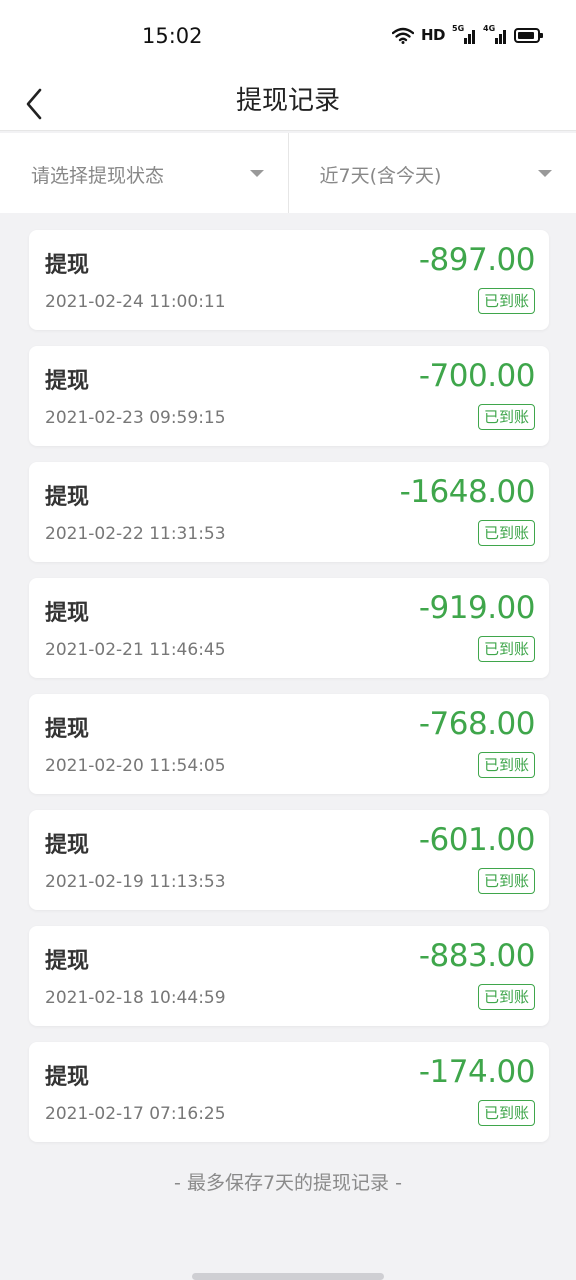 This screenshot has height=1280, width=576. I want to click on list-item: 提现 2021-02-22 11:31:53 -1648.00 已到账, so click(289, 512).